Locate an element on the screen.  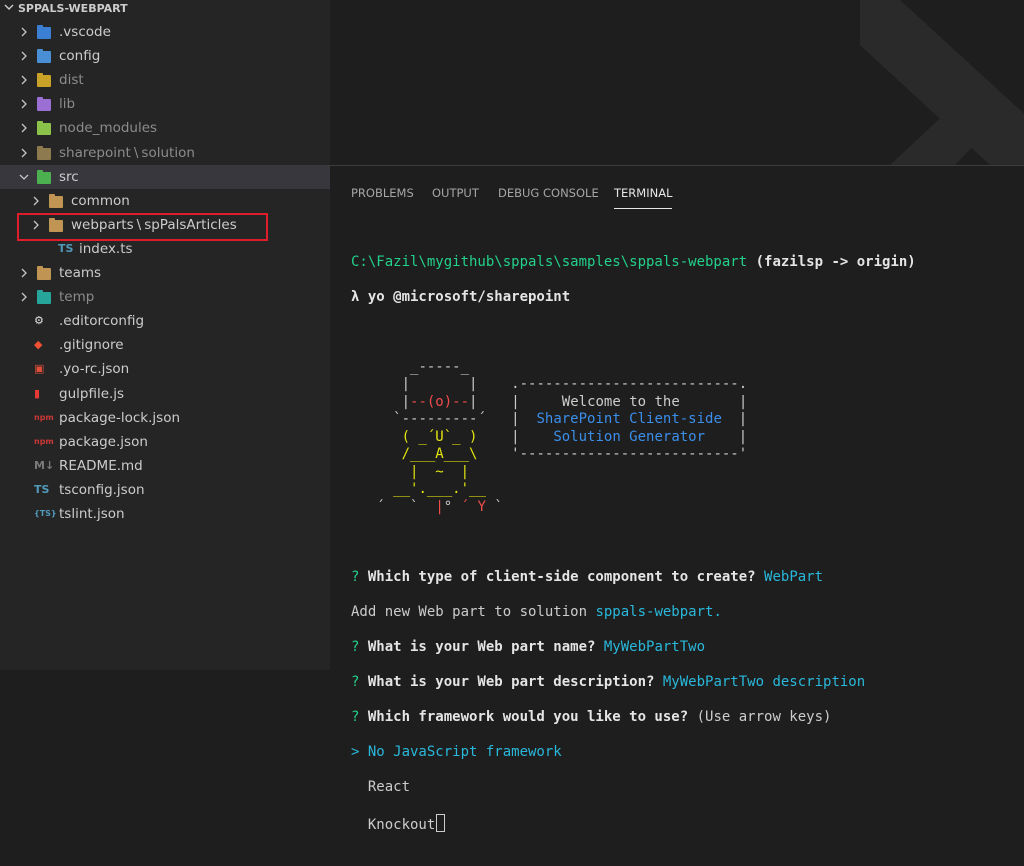
tree-item-label: README.md is located at coordinates (101, 465).